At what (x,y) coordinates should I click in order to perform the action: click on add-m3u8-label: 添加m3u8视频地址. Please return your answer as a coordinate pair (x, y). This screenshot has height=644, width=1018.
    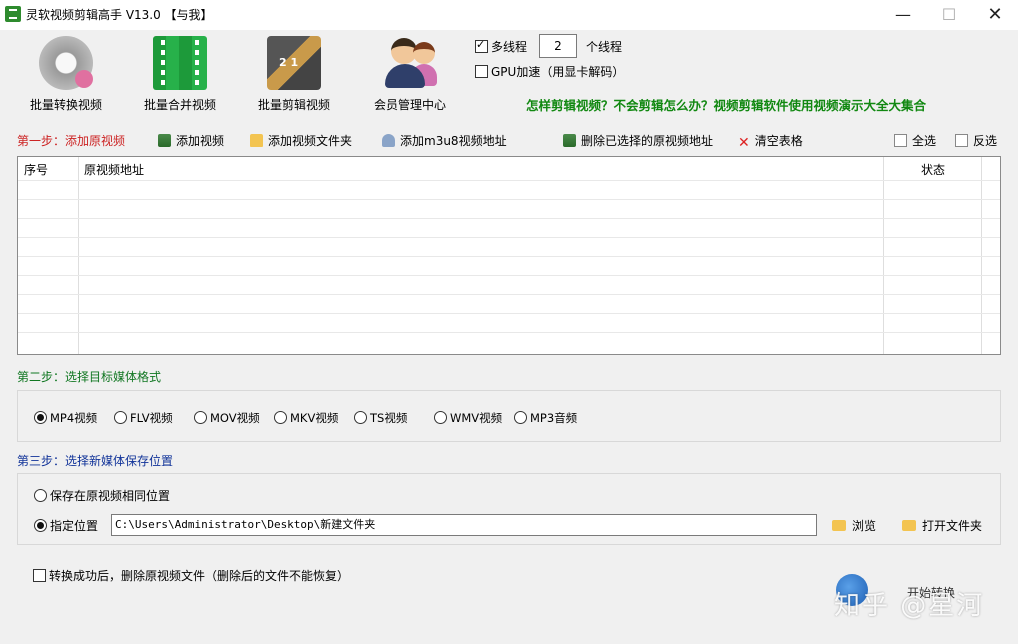
    Looking at the image, I should click on (453, 141).